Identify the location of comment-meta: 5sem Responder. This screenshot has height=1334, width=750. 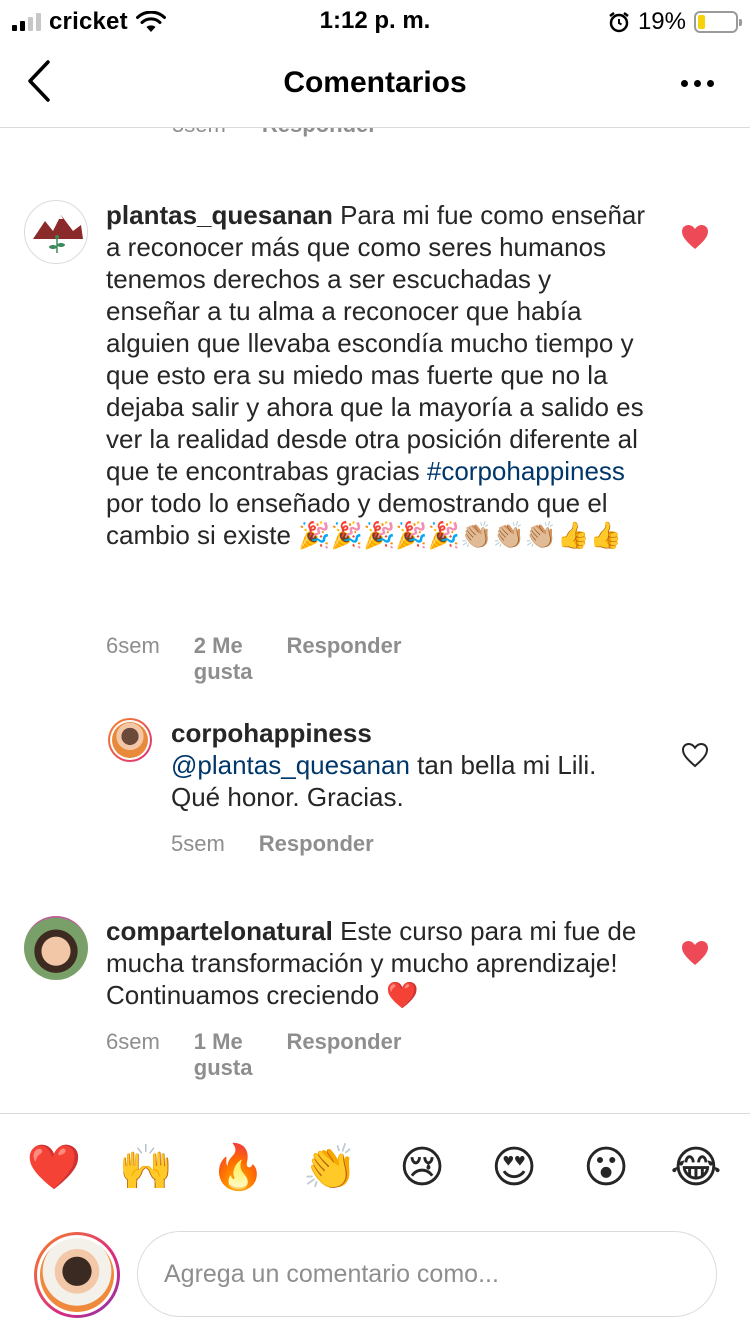
(272, 844).